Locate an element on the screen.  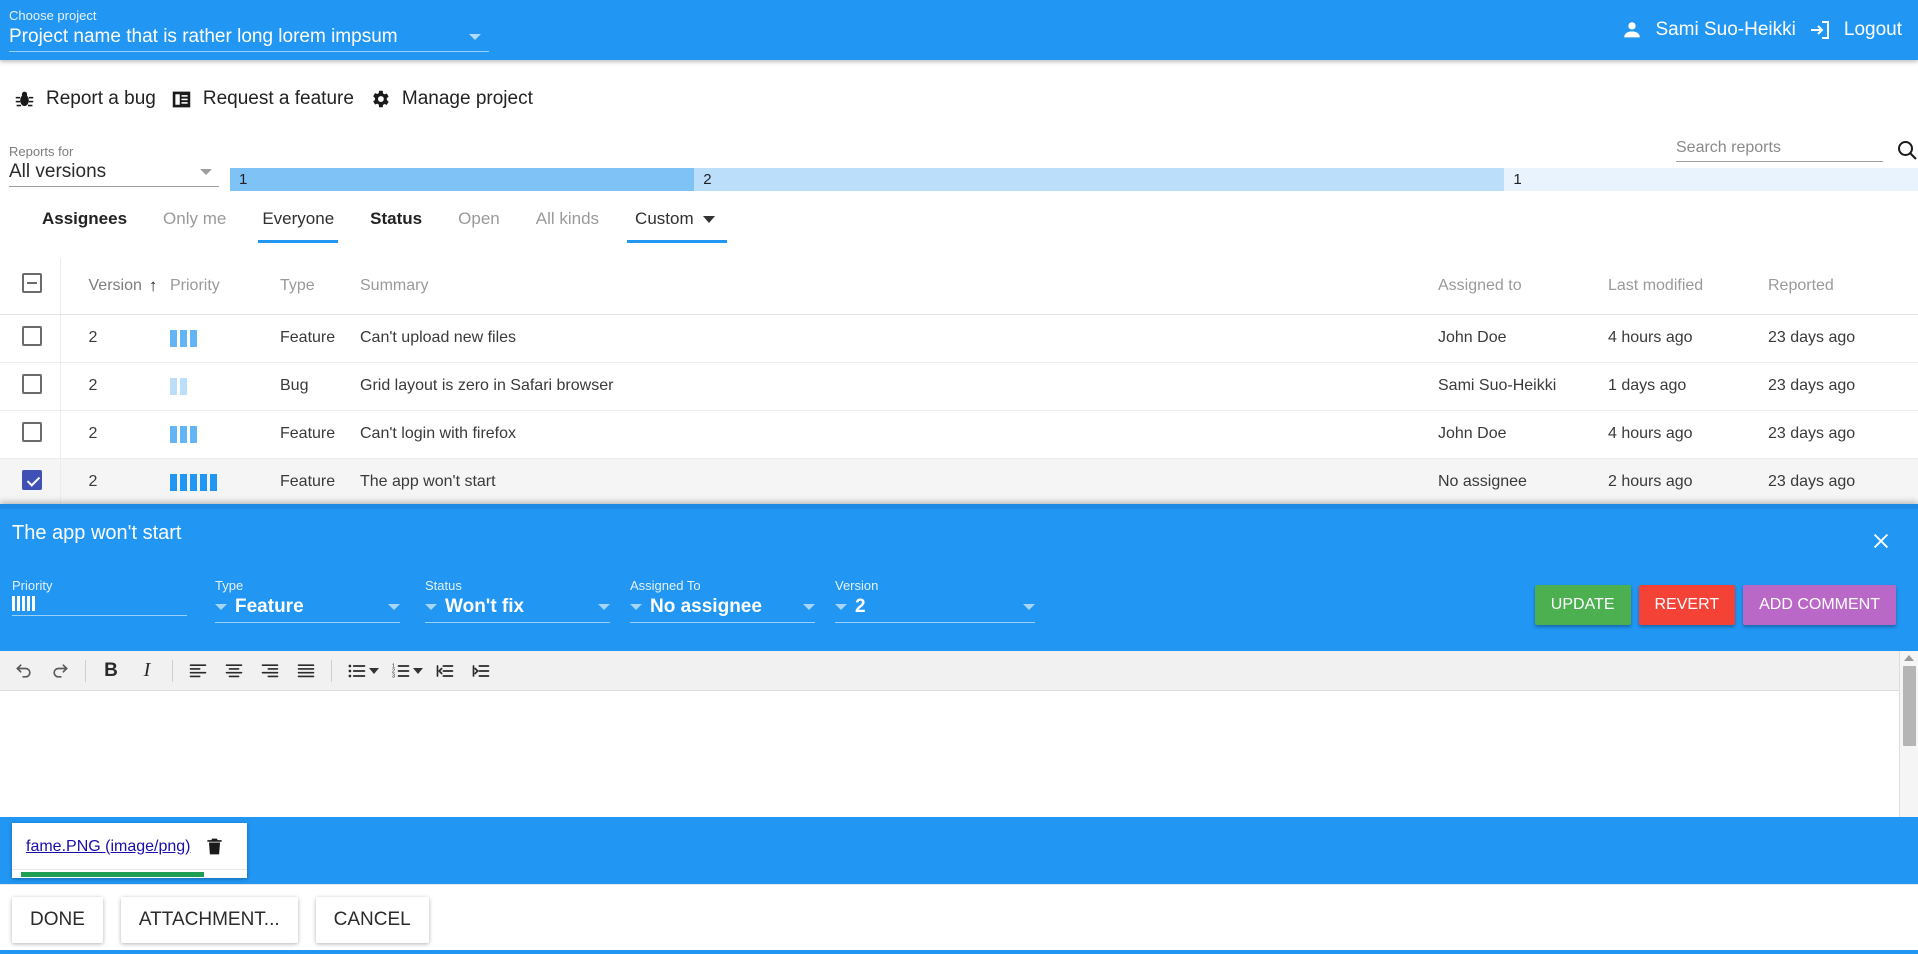
tab-label: Assignees is located at coordinates (85, 218).